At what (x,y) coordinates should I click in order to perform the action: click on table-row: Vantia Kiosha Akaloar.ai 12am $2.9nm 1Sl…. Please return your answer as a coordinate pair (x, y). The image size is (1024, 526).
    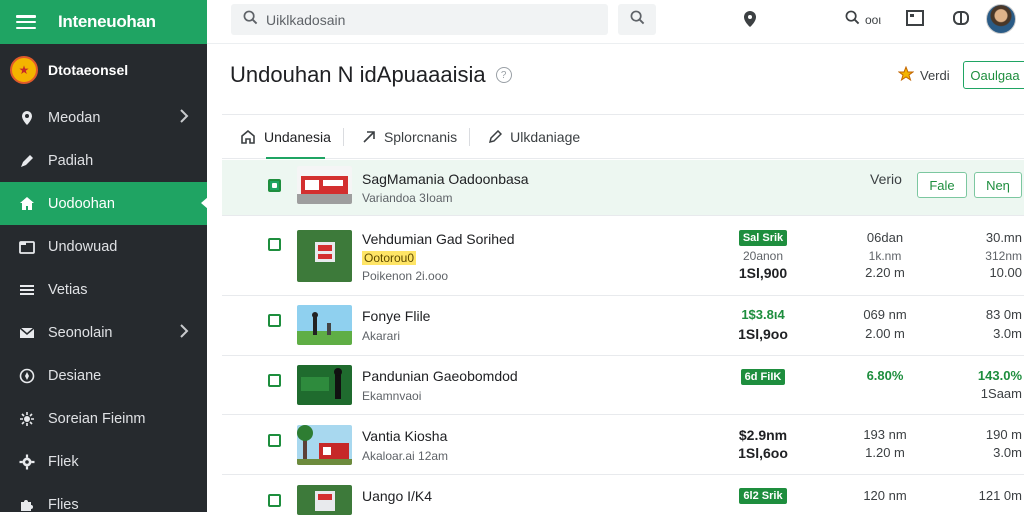
    Looking at the image, I should click on (623, 445).